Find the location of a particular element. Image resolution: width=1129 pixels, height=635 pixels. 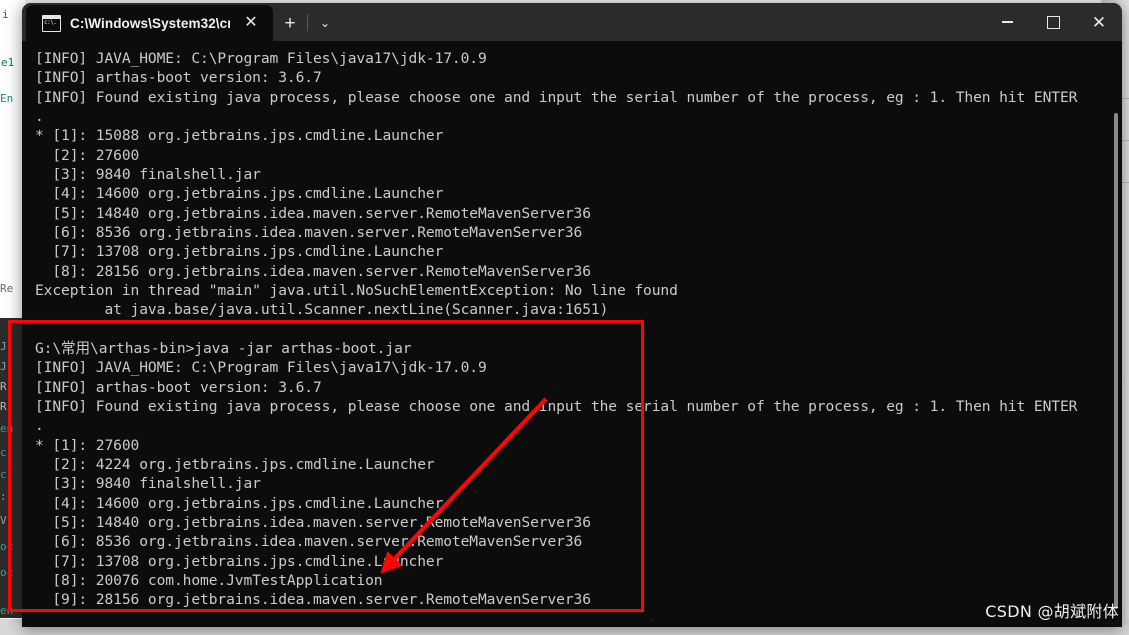

close-button: ✕ is located at coordinates (1099, 22).